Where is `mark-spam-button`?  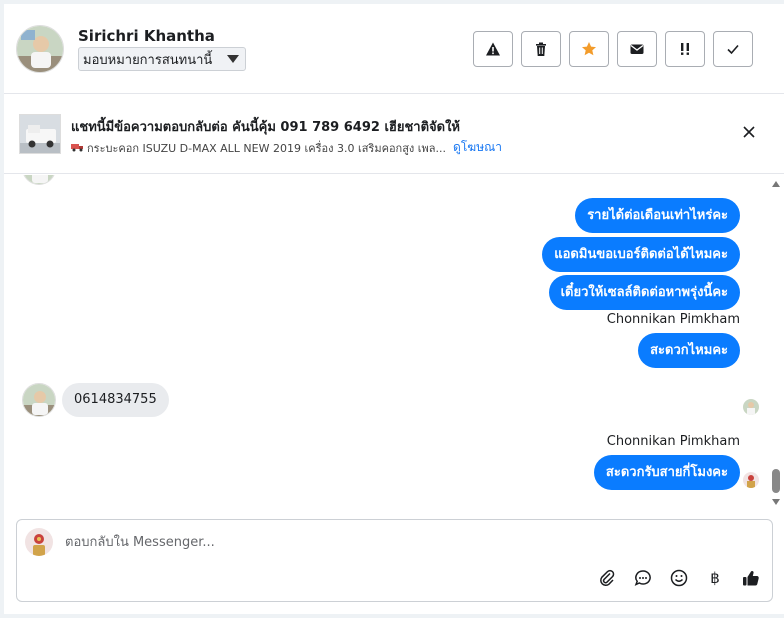 mark-spam-button is located at coordinates (493, 49).